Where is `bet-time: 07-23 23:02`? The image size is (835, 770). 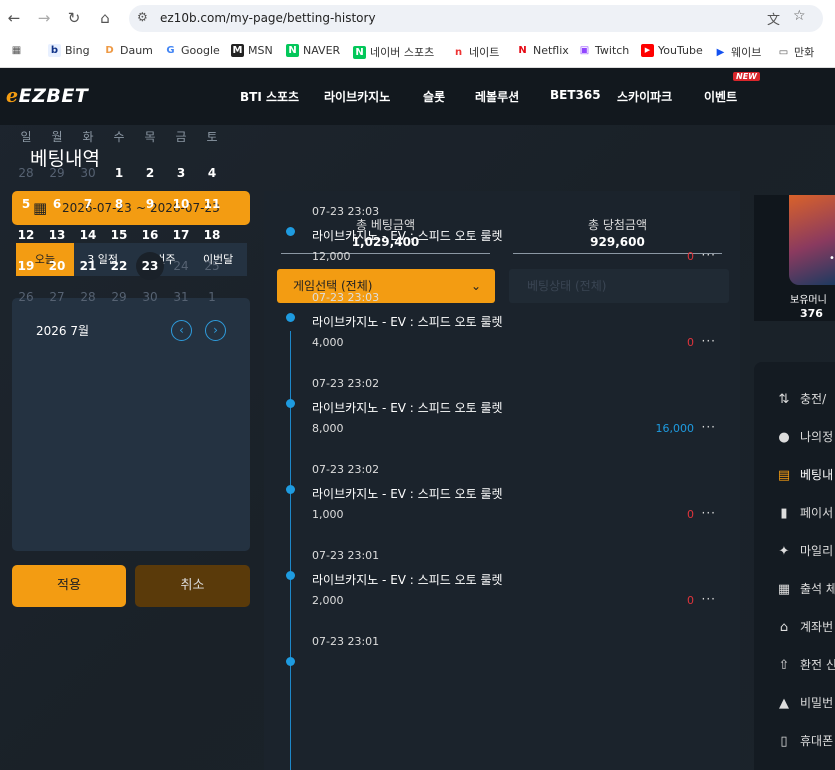
bet-time: 07-23 23:02 is located at coordinates (346, 469).